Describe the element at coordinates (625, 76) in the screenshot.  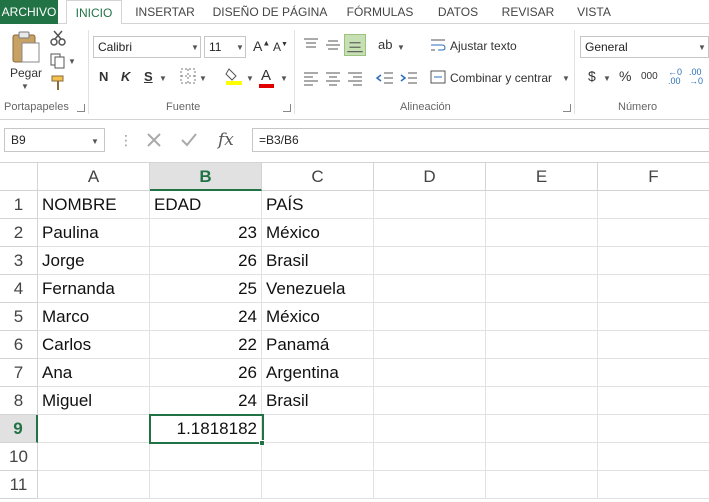
I see `percent-button: %` at that location.